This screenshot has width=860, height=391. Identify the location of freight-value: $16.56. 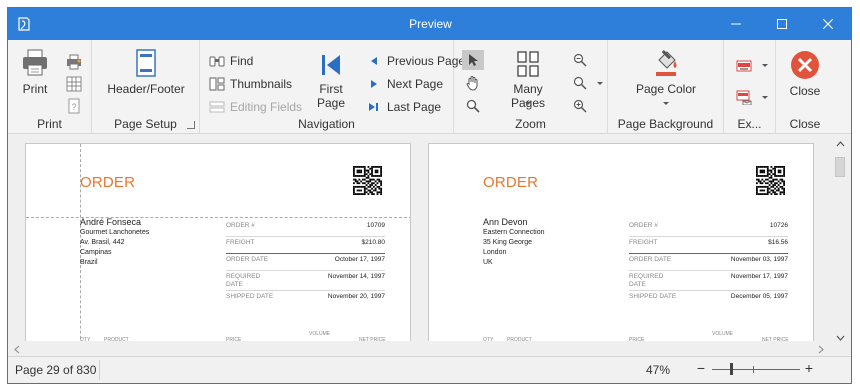
(778, 242).